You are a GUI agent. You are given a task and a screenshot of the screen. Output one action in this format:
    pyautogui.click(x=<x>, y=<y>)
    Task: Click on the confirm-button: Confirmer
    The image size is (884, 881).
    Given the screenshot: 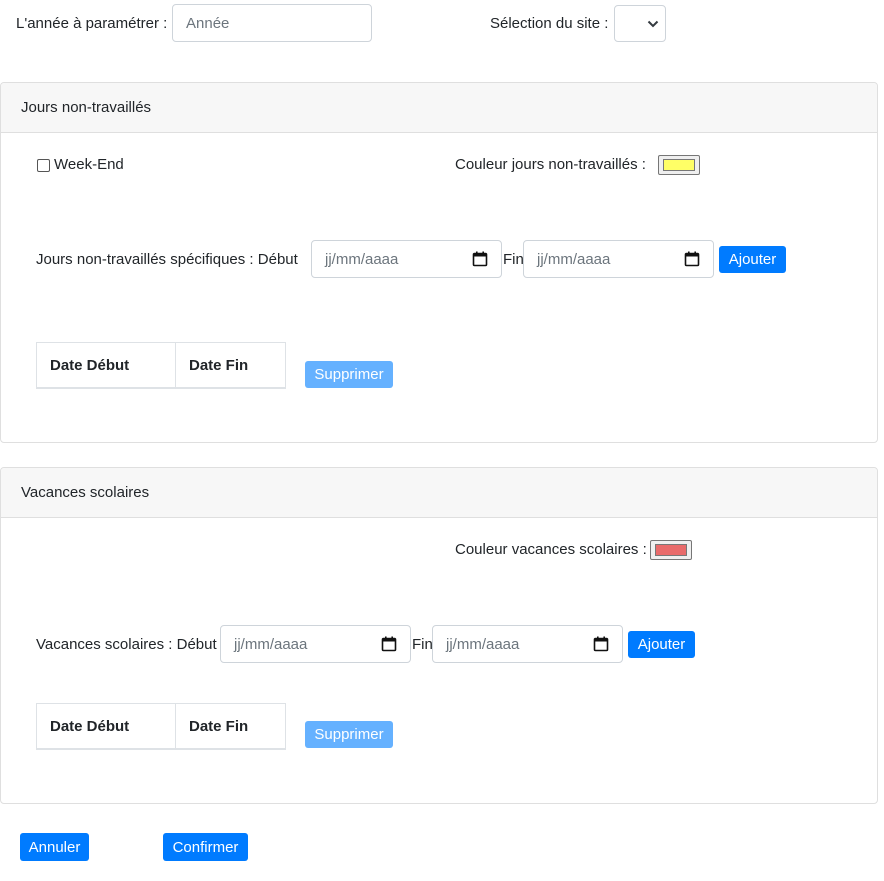 What is the action you would take?
    pyautogui.click(x=205, y=847)
    